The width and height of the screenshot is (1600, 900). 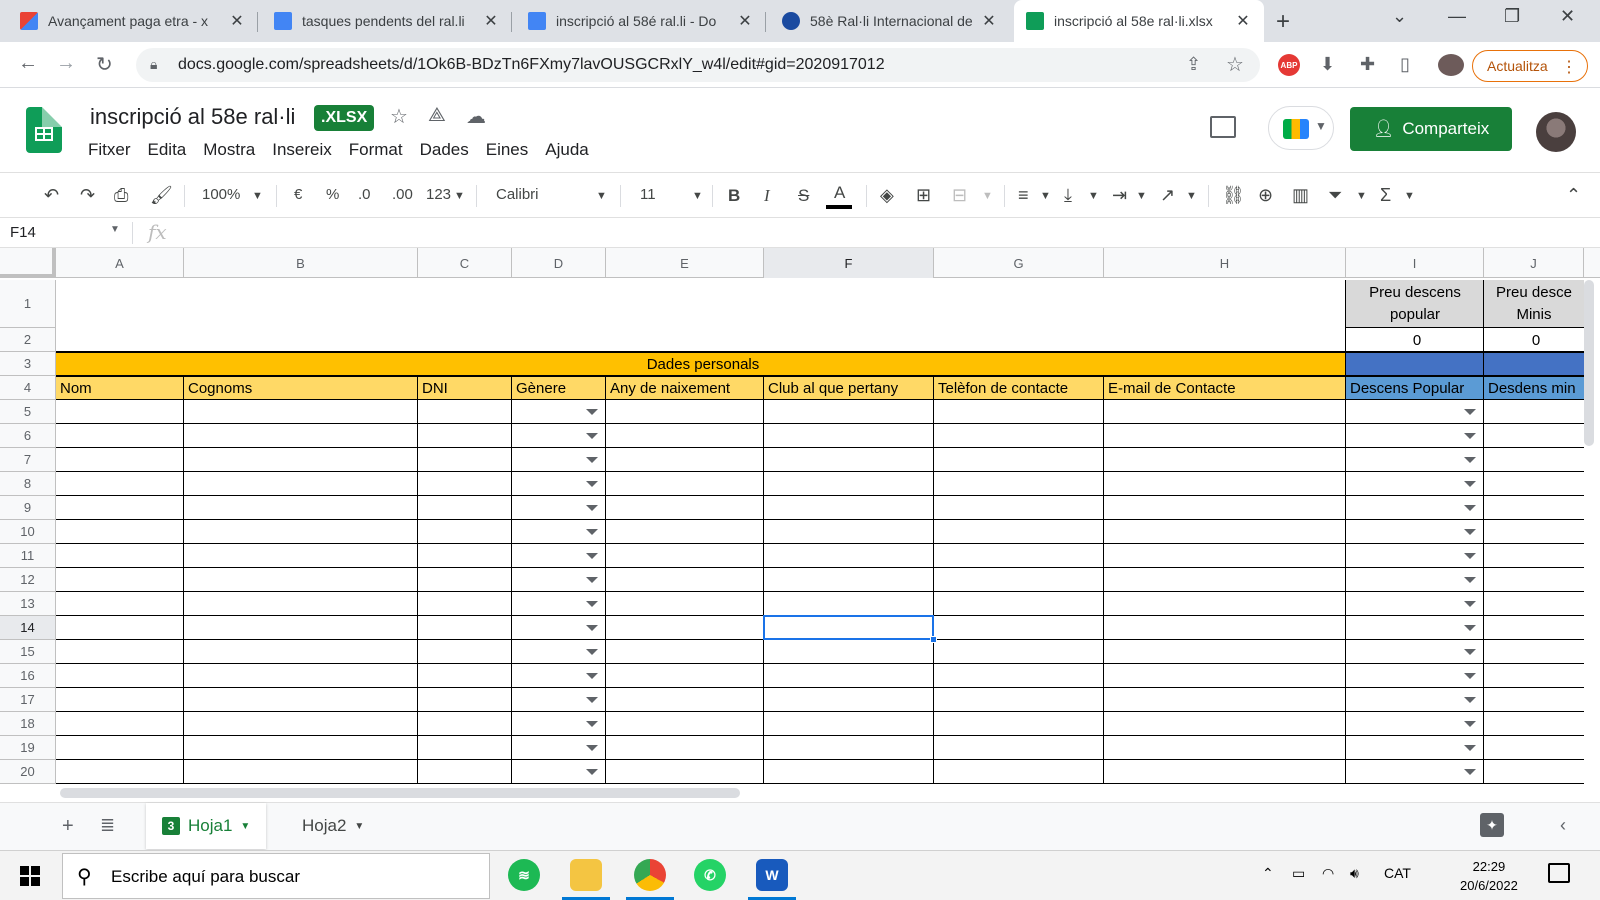 What do you see at coordinates (400, 793) in the screenshot?
I see `horizontal-scrollbar` at bounding box center [400, 793].